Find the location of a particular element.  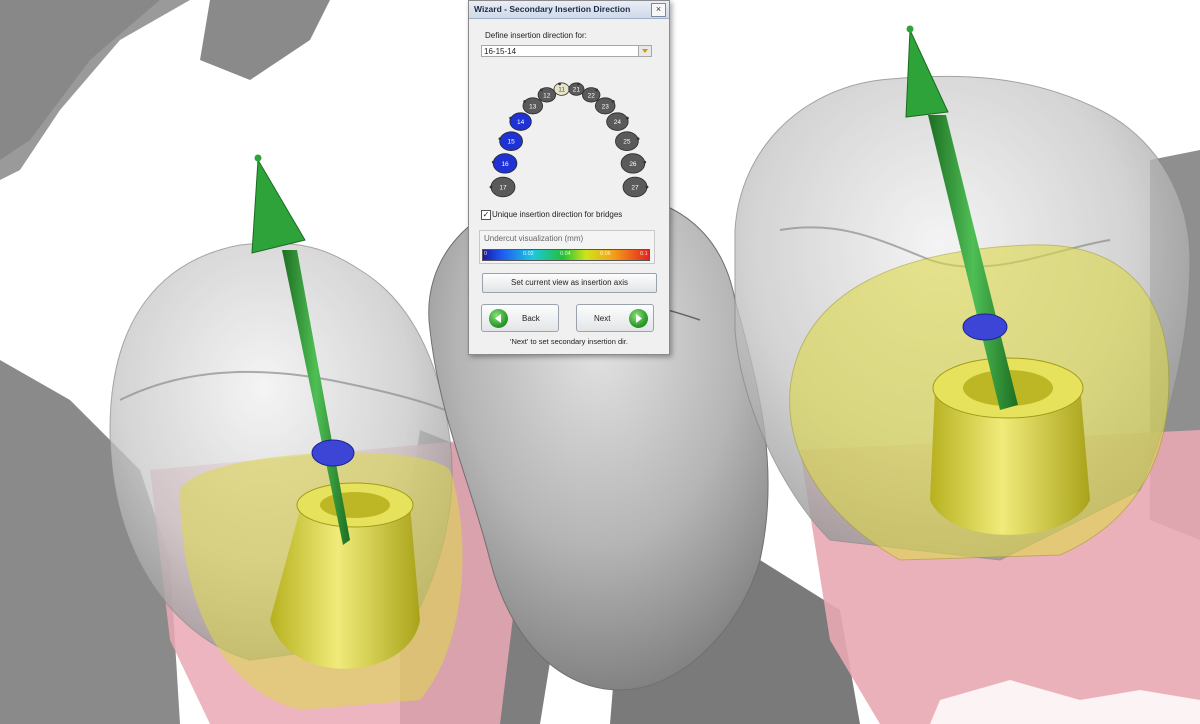

arch-tooth-label: 23 is located at coordinates (606, 106).